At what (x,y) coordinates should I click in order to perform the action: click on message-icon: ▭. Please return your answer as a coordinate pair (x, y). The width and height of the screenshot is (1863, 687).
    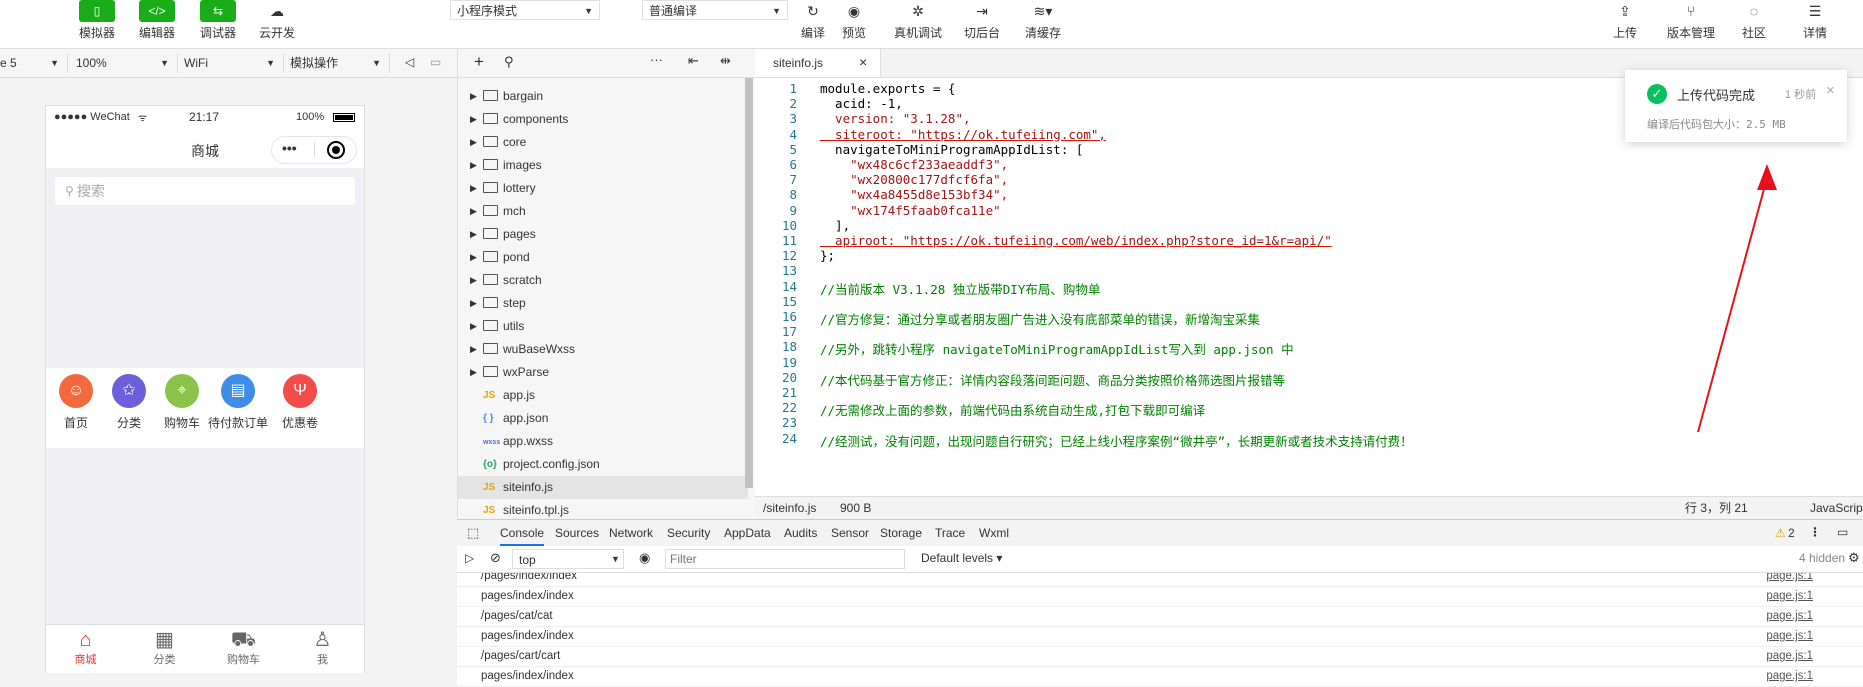
    Looking at the image, I should click on (435, 62).